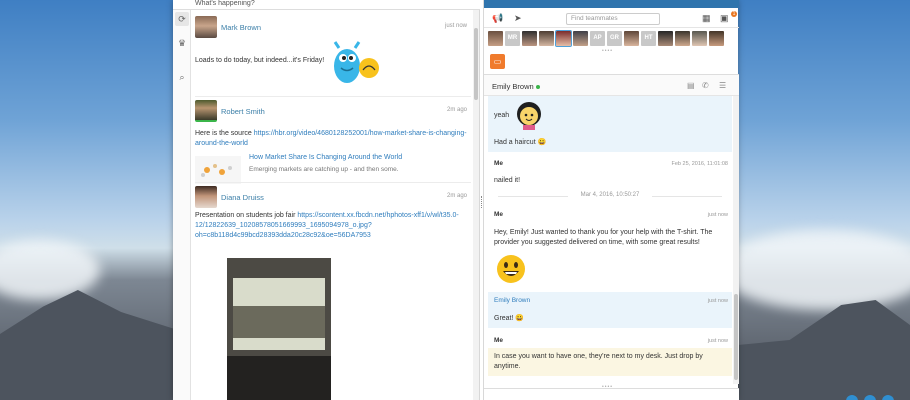 Image resolution: width=910 pixels, height=400 pixels. Describe the element at coordinates (611, 4) in the screenshot. I see `panel-topbar` at that location.